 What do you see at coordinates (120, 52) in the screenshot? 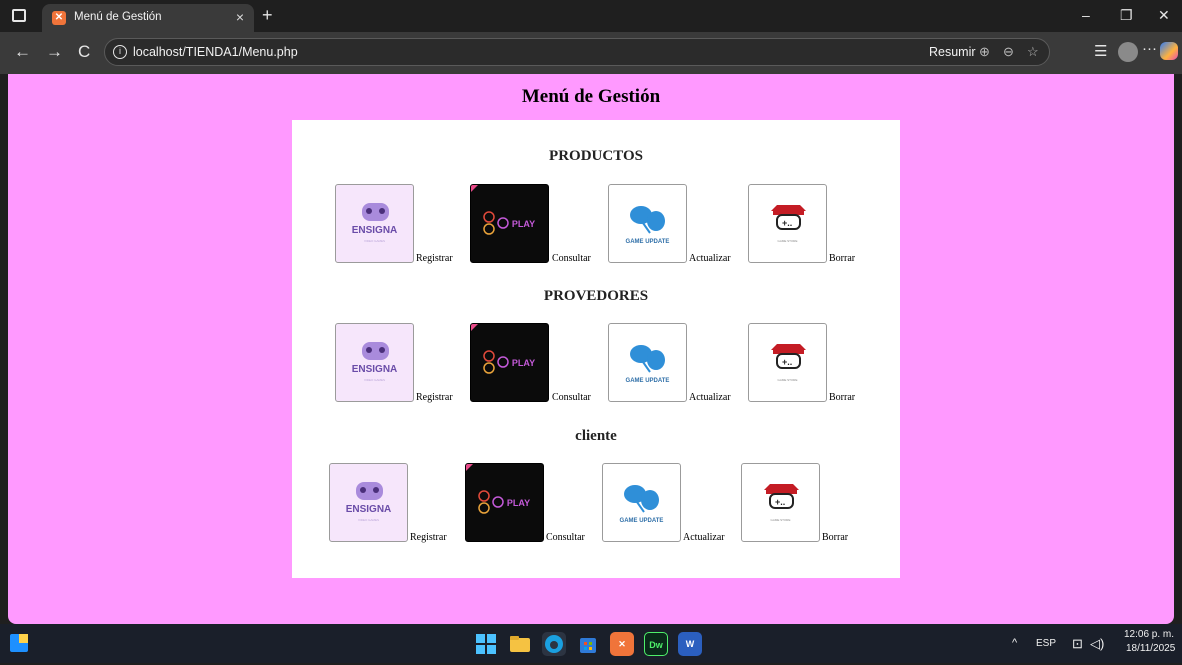
I see `site-info-icon: i` at bounding box center [120, 52].